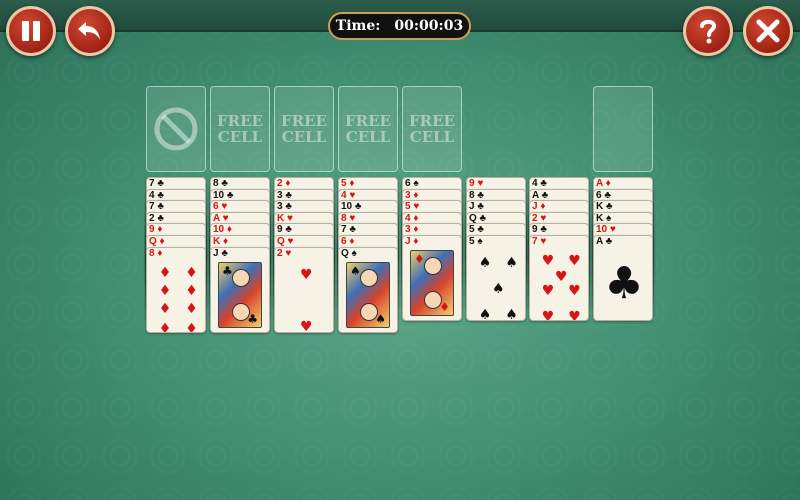  What do you see at coordinates (604, 241) in the screenshot?
I see `card-rank-suit: A ♣` at bounding box center [604, 241].